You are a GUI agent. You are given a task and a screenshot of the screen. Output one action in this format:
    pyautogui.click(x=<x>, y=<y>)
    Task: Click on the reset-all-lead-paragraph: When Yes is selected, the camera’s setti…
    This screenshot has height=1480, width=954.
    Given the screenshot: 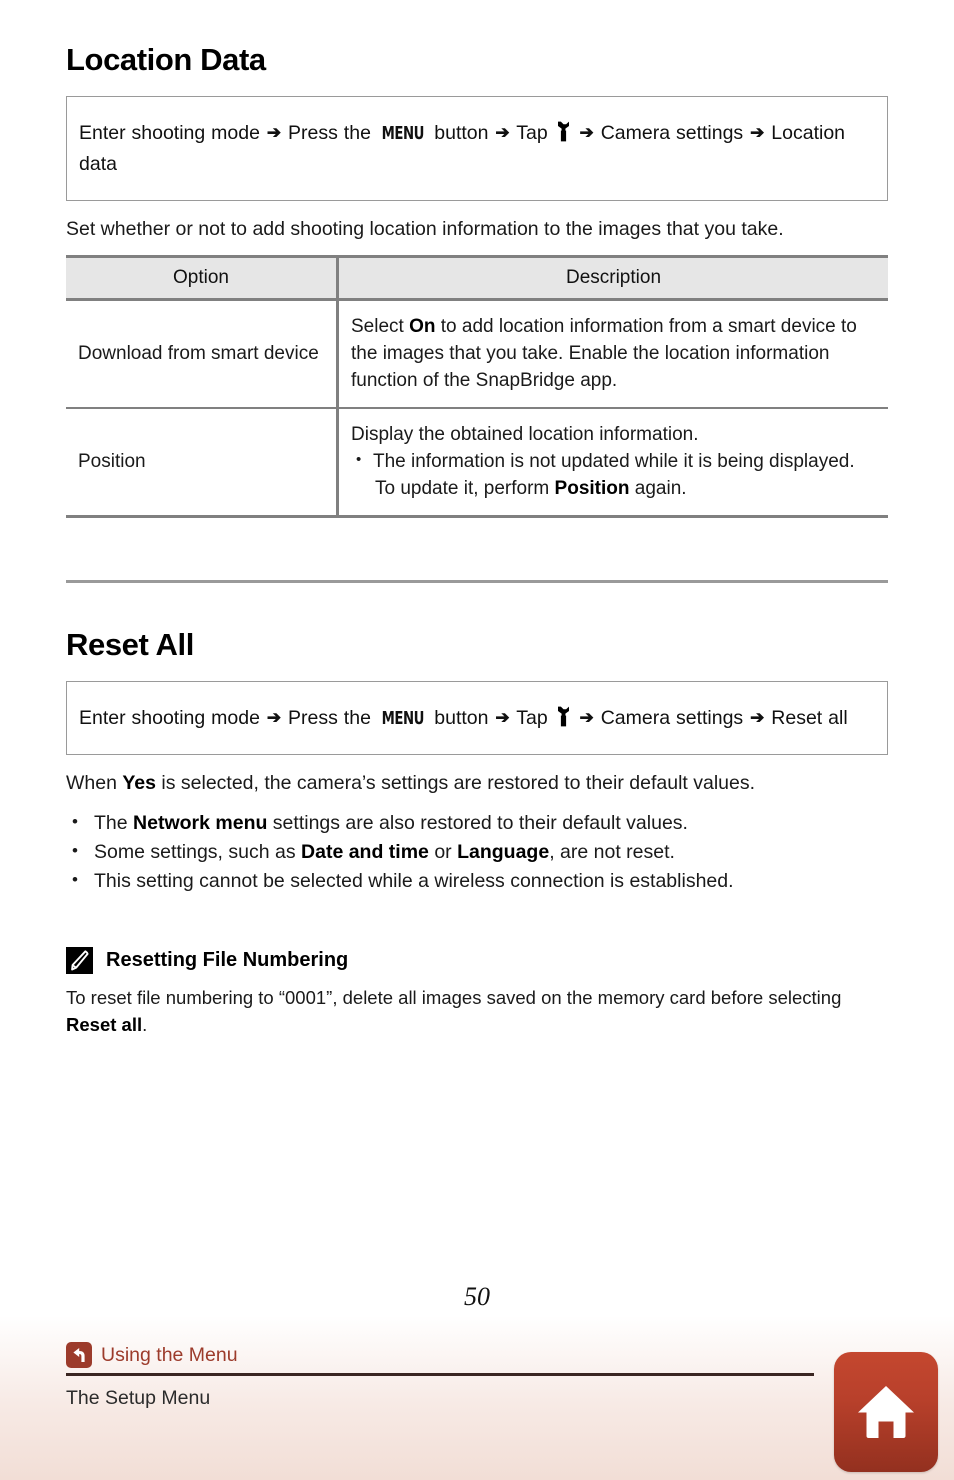 What is the action you would take?
    pyautogui.click(x=477, y=783)
    